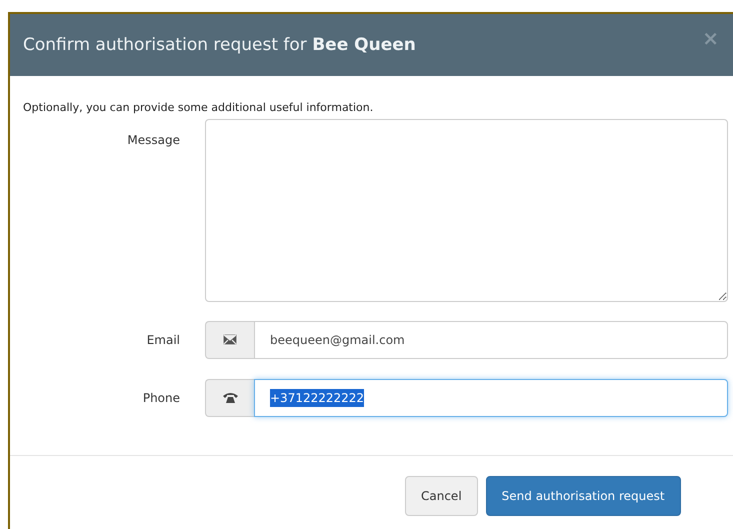  Describe the element at coordinates (198, 108) in the screenshot. I see `intro-text: Optionally, you can provide some additional useful information.` at that location.